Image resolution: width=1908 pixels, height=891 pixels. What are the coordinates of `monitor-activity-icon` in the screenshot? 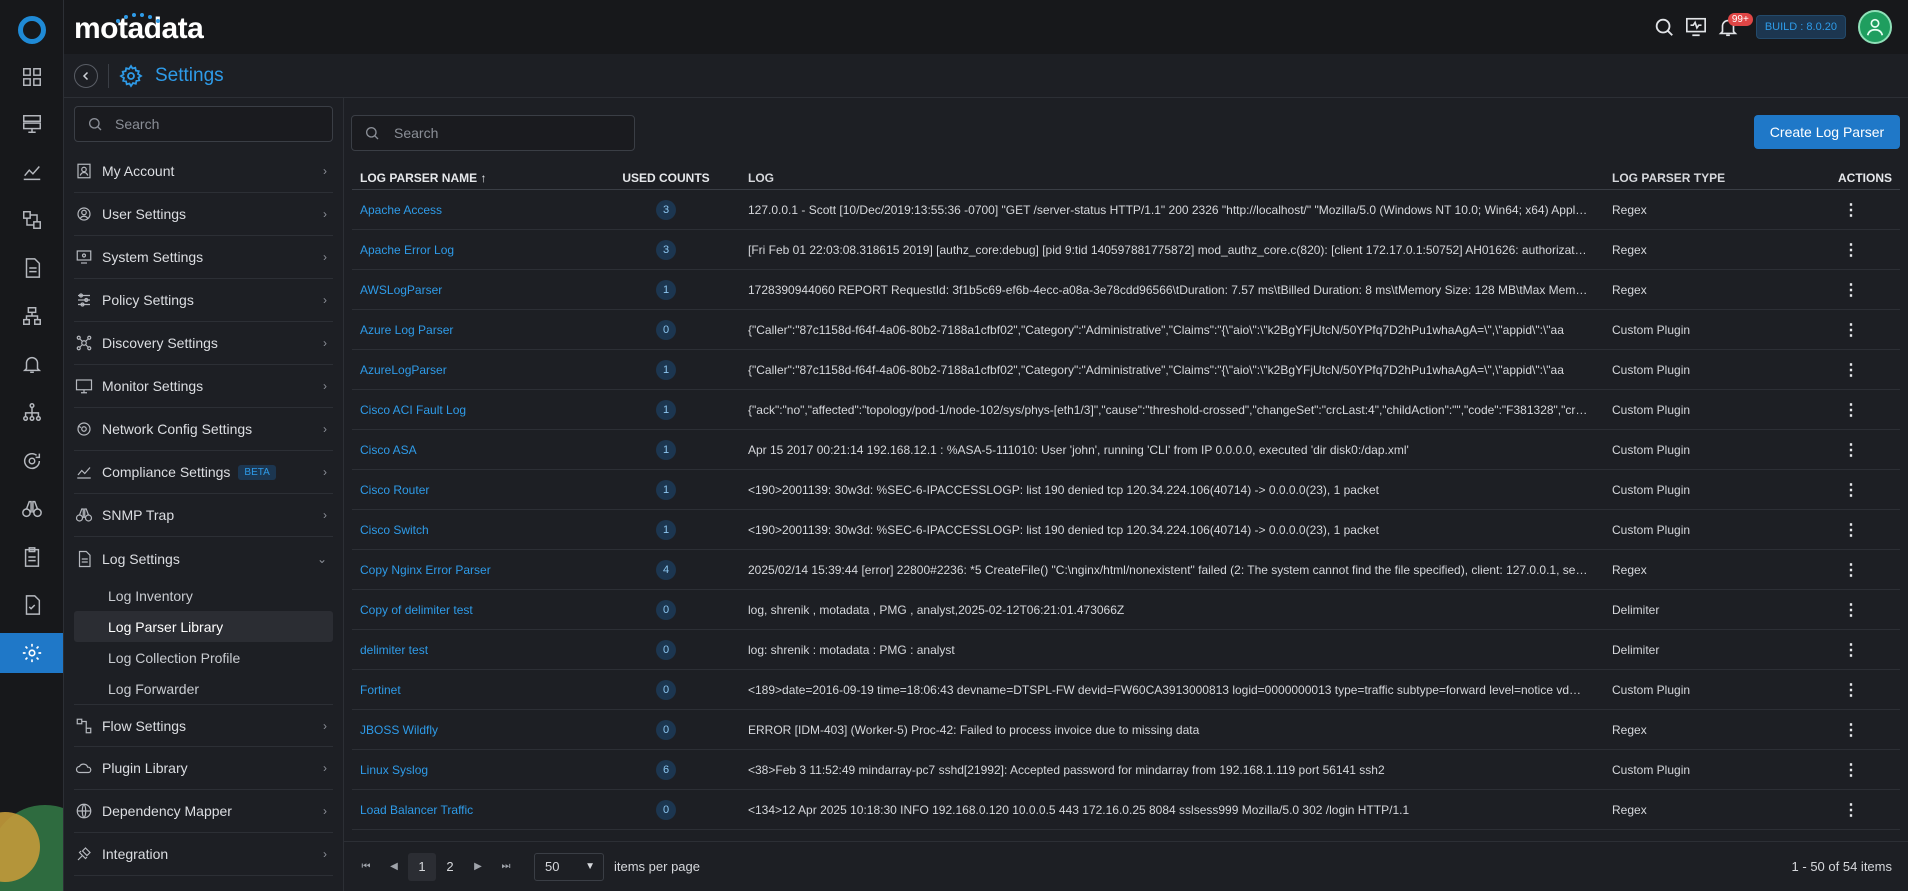 It's located at (1696, 27).